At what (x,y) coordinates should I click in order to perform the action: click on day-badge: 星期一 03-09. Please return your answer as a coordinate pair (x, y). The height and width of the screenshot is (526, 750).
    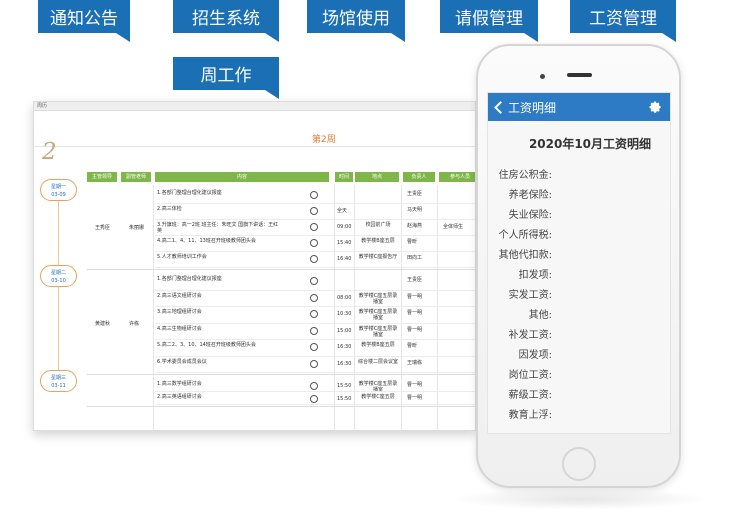
    Looking at the image, I should click on (58, 190).